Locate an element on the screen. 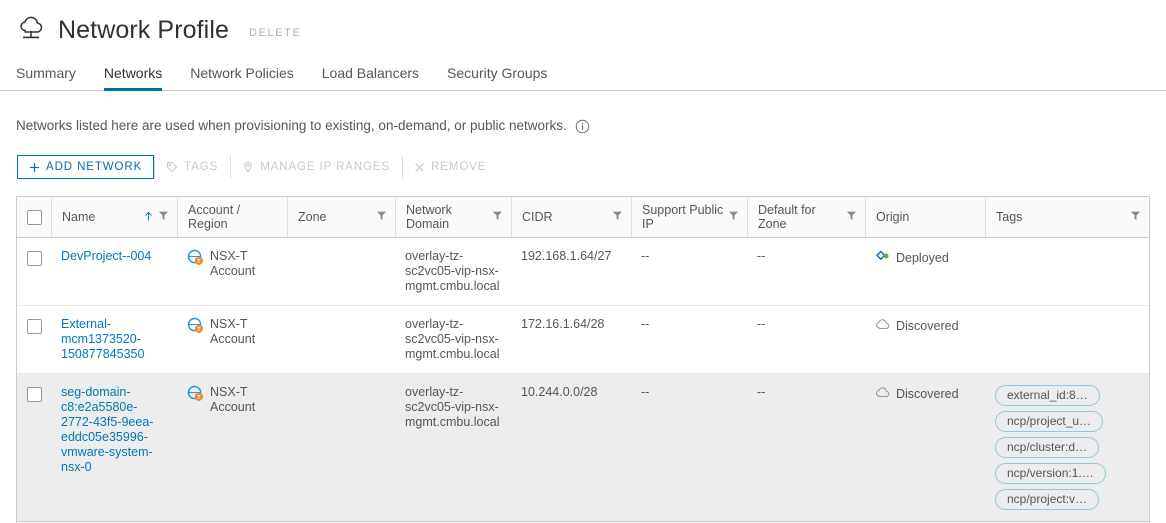 The width and height of the screenshot is (1166, 523). cell-name: External-mcm1373520-150877845350 is located at coordinates (114, 339).